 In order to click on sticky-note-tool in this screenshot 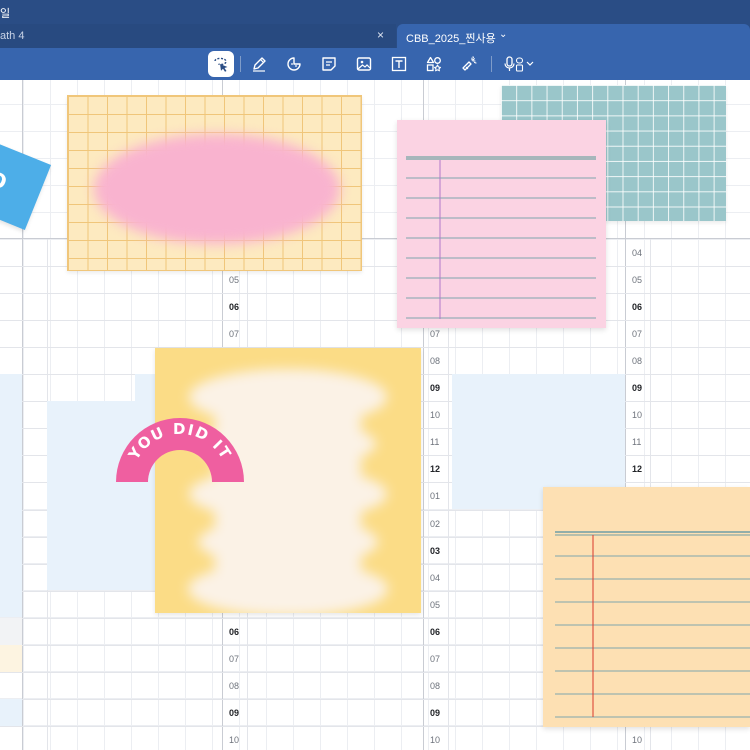, I will do `click(329, 64)`.